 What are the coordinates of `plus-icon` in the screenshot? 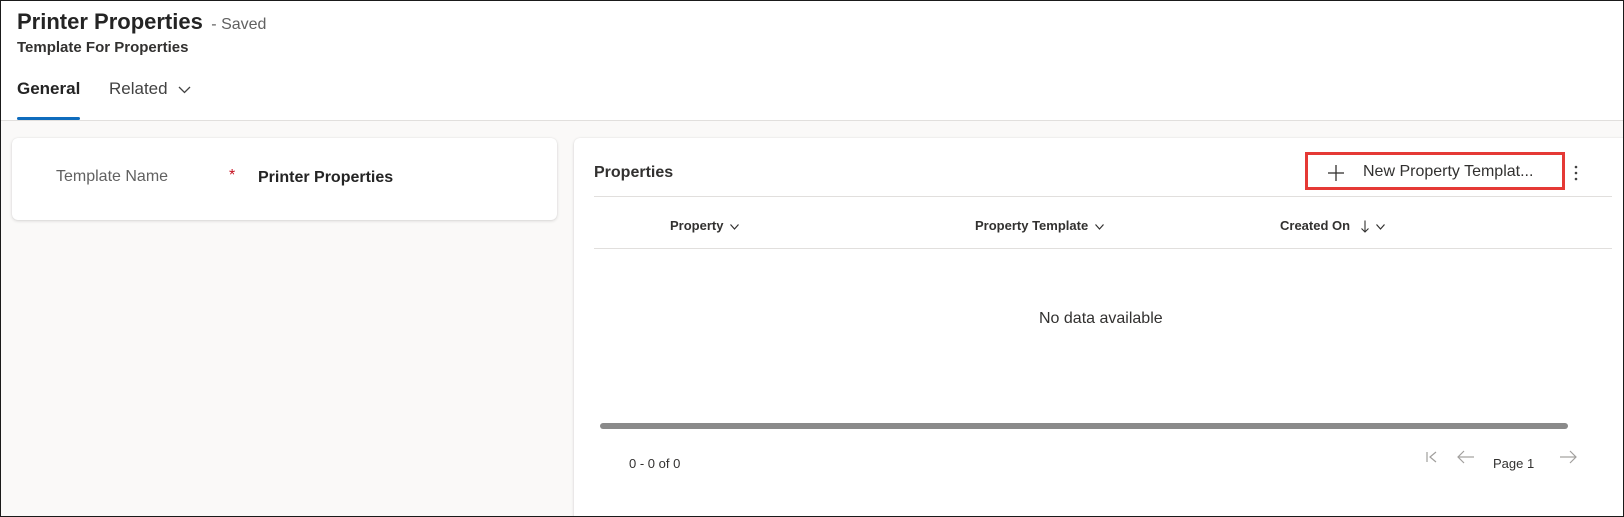 It's located at (1336, 173).